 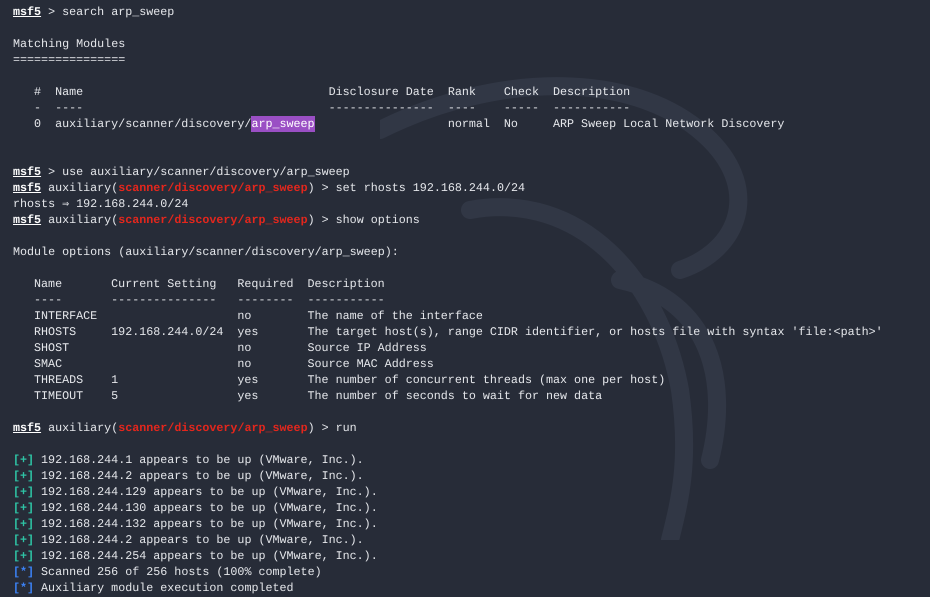 I want to click on table-cell: 0, so click(x=38, y=124).